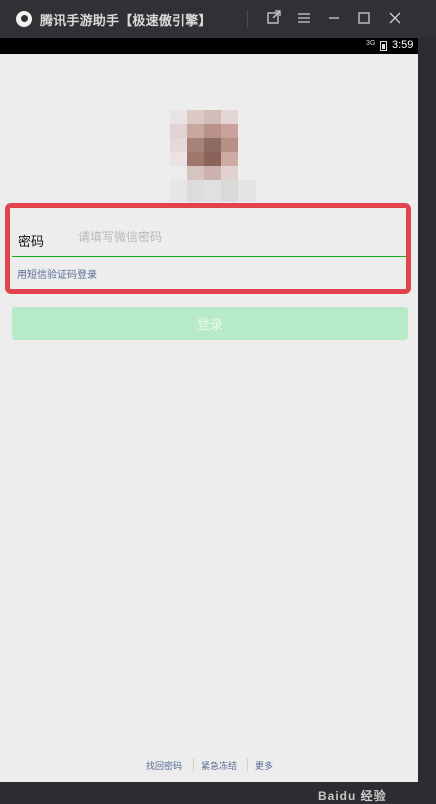 This screenshot has height=804, width=436. Describe the element at coordinates (371, 43) in the screenshot. I see `network-indicator: 3G` at that location.